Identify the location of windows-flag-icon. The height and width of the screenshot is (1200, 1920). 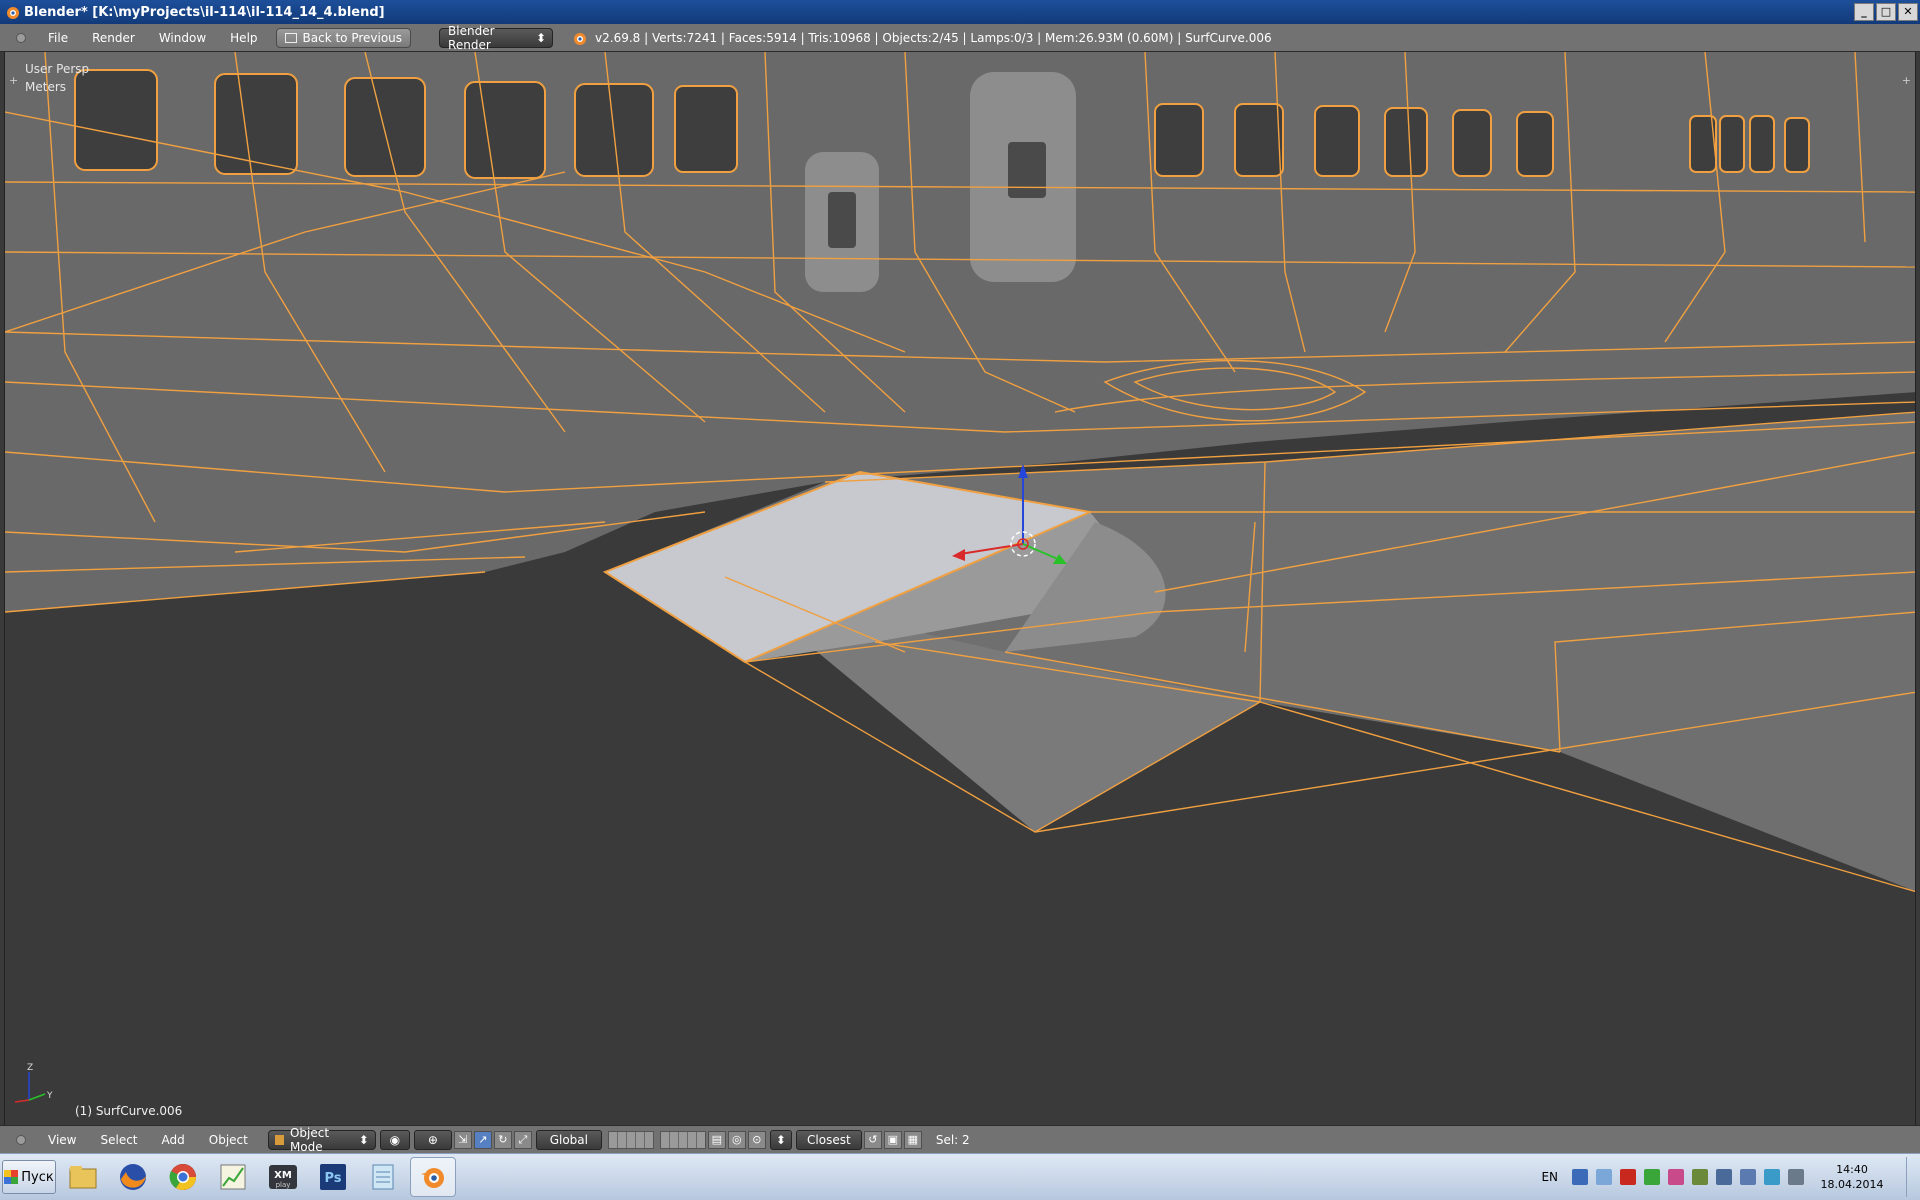
(1700, 1177).